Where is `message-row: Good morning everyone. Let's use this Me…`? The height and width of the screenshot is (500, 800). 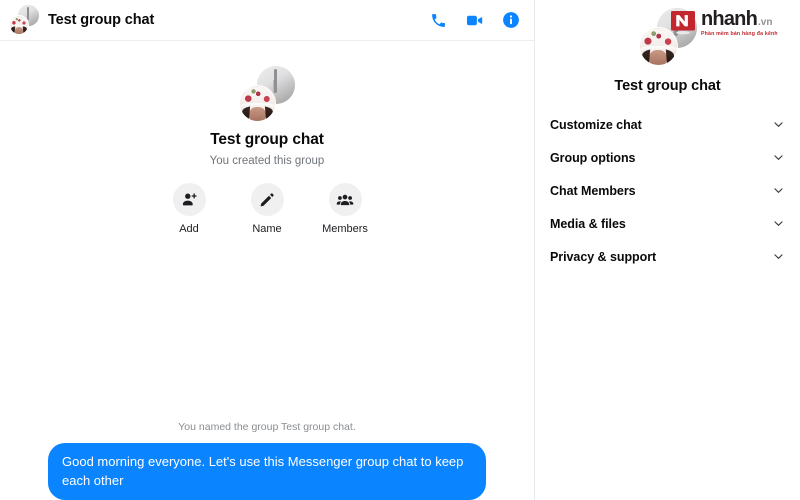
message-row: Good morning everyone. Let's use this Me… is located at coordinates (267, 471).